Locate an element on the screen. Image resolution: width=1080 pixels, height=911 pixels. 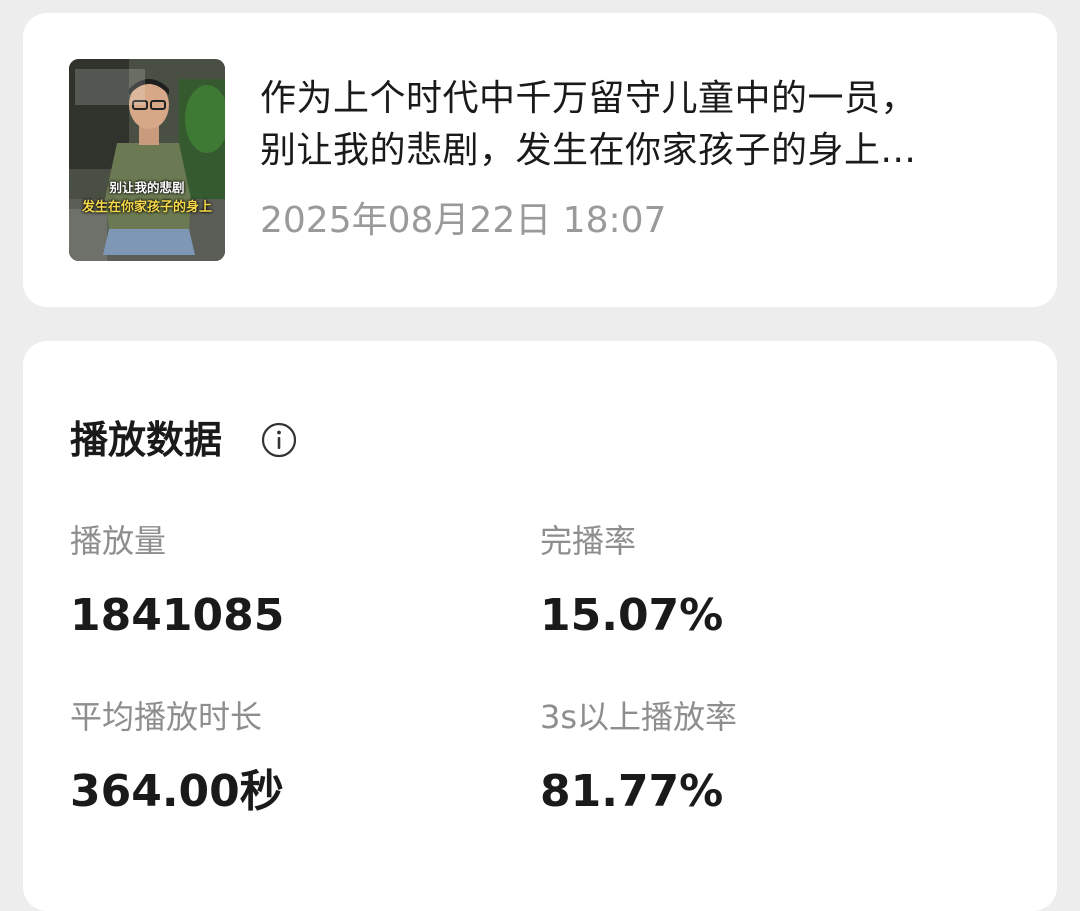
metric-value: 364.00秒 is located at coordinates (177, 791).